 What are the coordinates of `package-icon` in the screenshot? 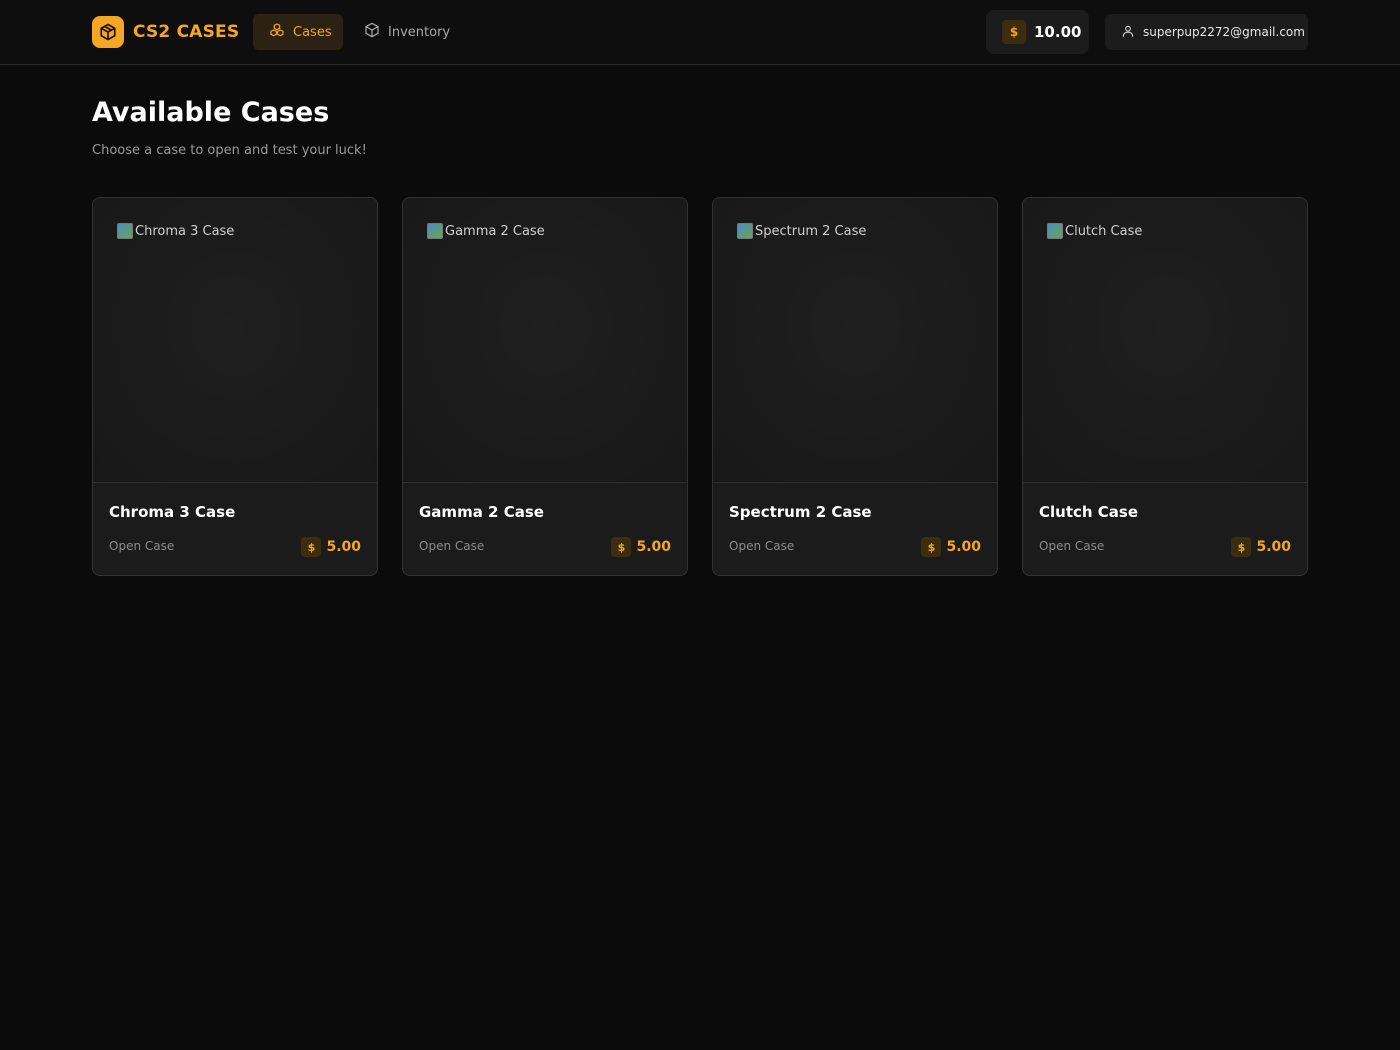 It's located at (108, 32).